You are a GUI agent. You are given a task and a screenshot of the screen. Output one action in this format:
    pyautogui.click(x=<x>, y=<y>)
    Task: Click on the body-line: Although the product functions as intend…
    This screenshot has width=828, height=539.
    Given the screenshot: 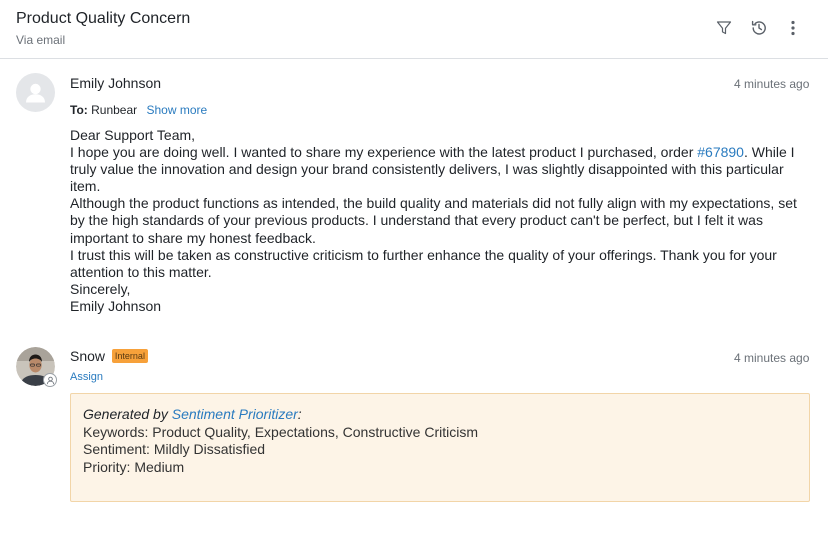 What is the action you would take?
    pyautogui.click(x=433, y=220)
    